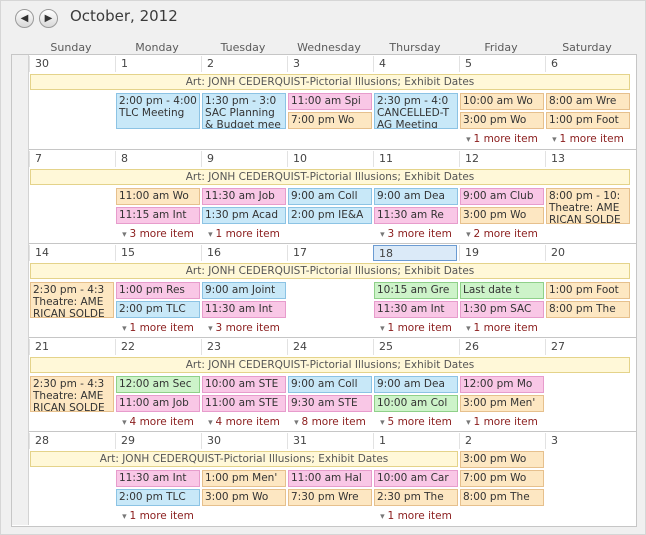  What do you see at coordinates (416, 159) in the screenshot?
I see `date-number: 11` at bounding box center [416, 159].